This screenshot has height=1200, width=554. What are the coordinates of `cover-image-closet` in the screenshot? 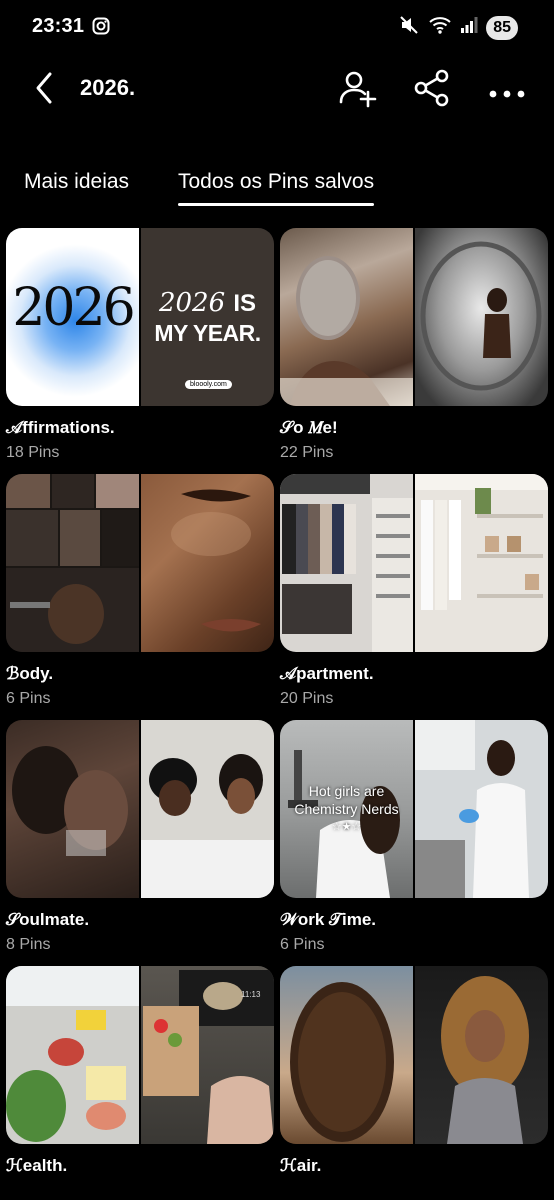 It's located at (346, 563).